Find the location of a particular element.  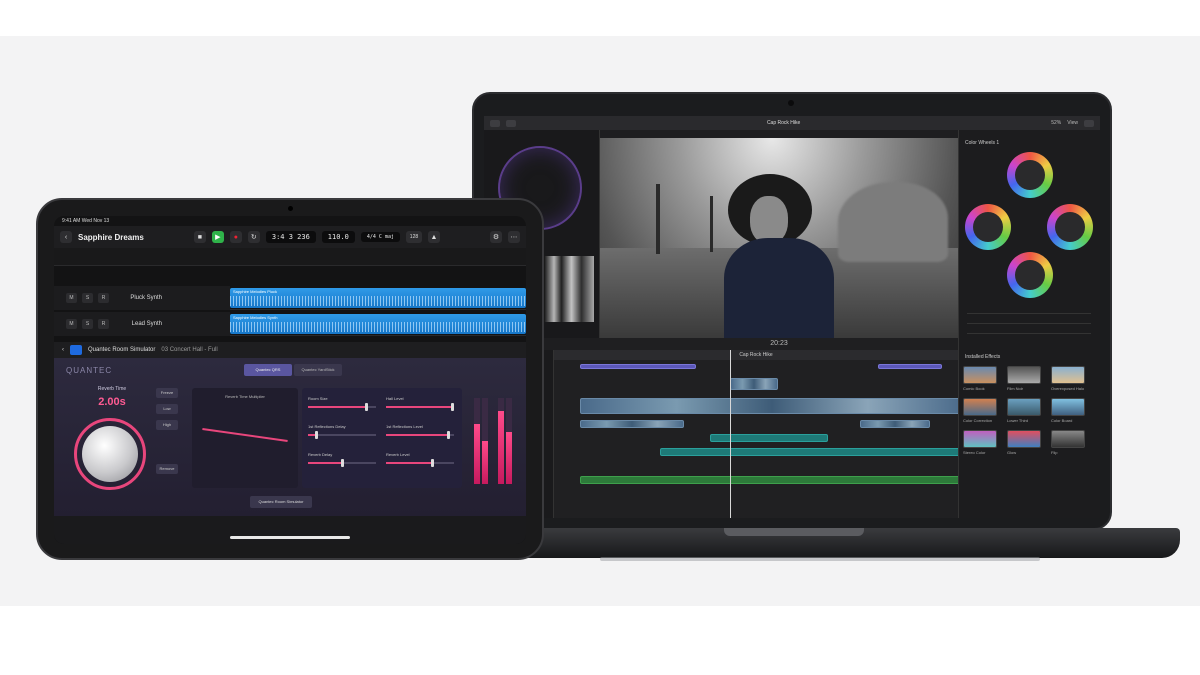

effect-label: Color Board is located at coordinates (1062, 420).